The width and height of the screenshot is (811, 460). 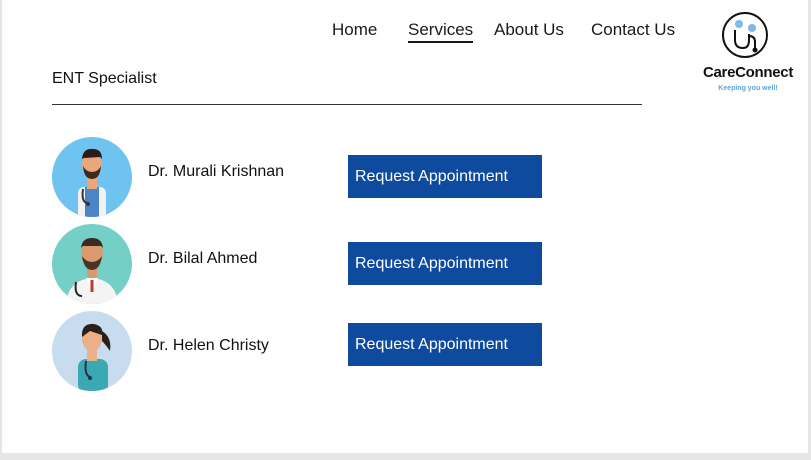 I want to click on doctor-card: Dr. Murali Krishnan Request Appointment, so click(x=302, y=177).